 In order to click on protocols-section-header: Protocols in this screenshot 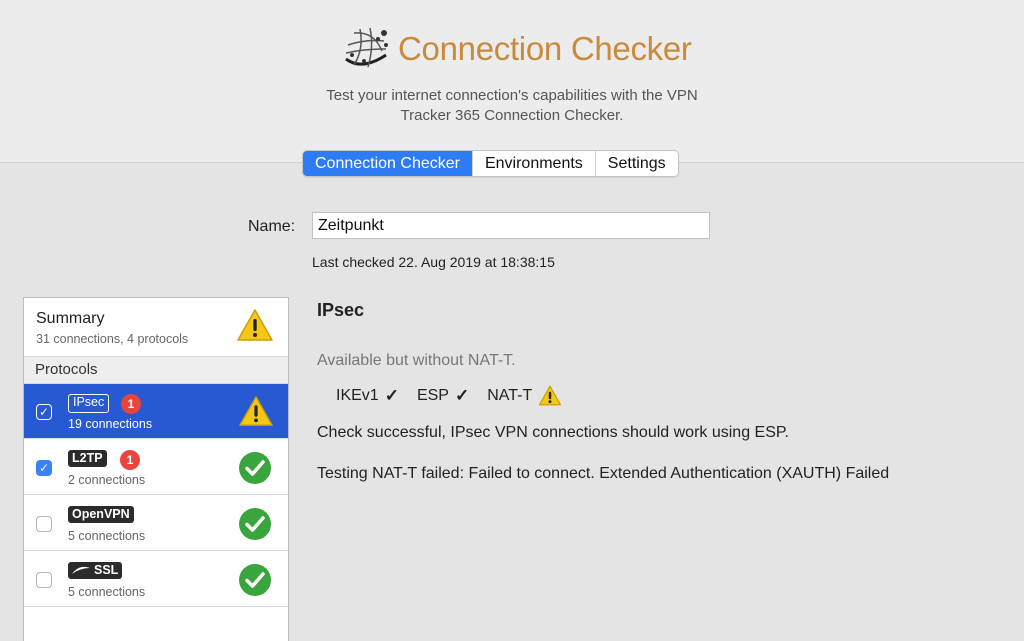, I will do `click(156, 370)`.